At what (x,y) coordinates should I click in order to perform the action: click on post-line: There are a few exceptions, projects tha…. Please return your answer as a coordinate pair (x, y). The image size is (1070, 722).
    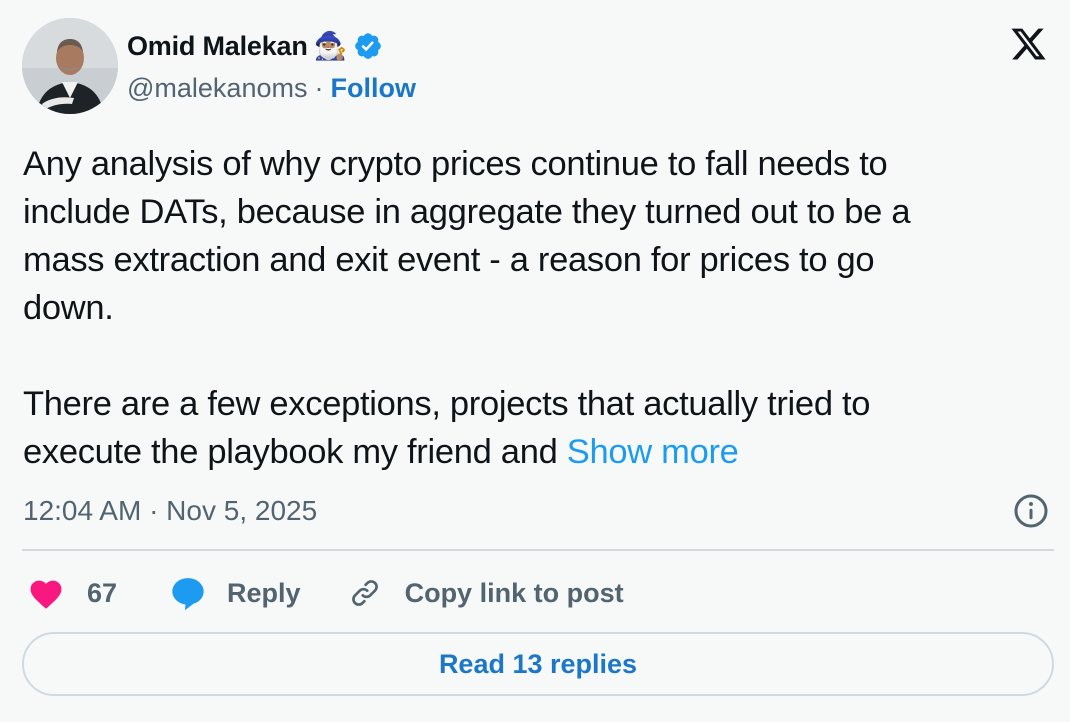
    Looking at the image, I should click on (447, 404).